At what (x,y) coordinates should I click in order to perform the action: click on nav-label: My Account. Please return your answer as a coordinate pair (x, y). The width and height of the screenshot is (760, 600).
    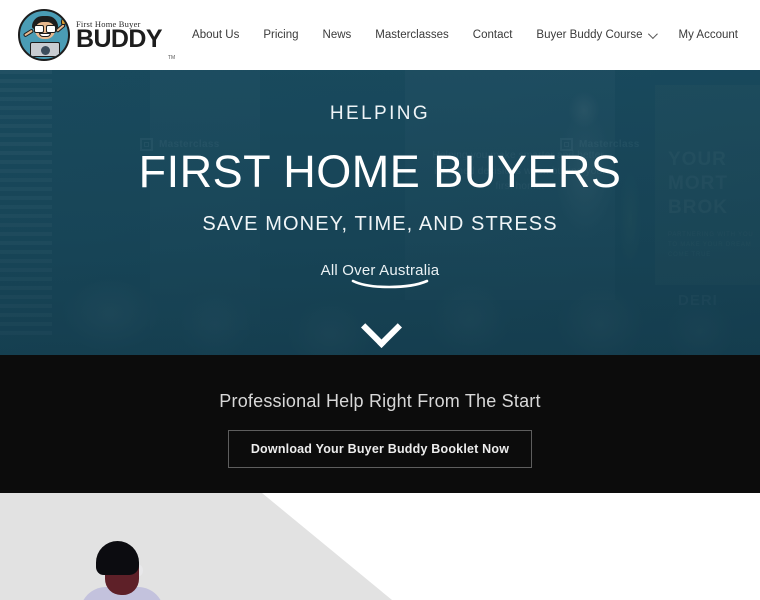
    Looking at the image, I should click on (708, 35).